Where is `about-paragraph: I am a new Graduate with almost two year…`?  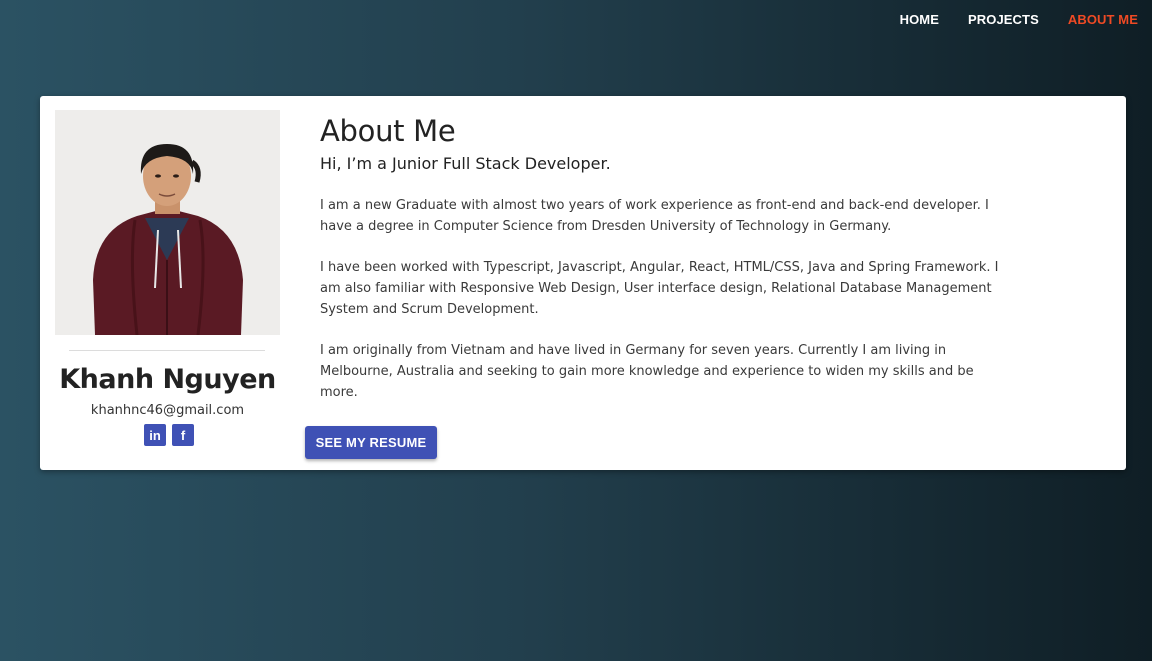 about-paragraph: I am a new Graduate with almost two year… is located at coordinates (654, 215).